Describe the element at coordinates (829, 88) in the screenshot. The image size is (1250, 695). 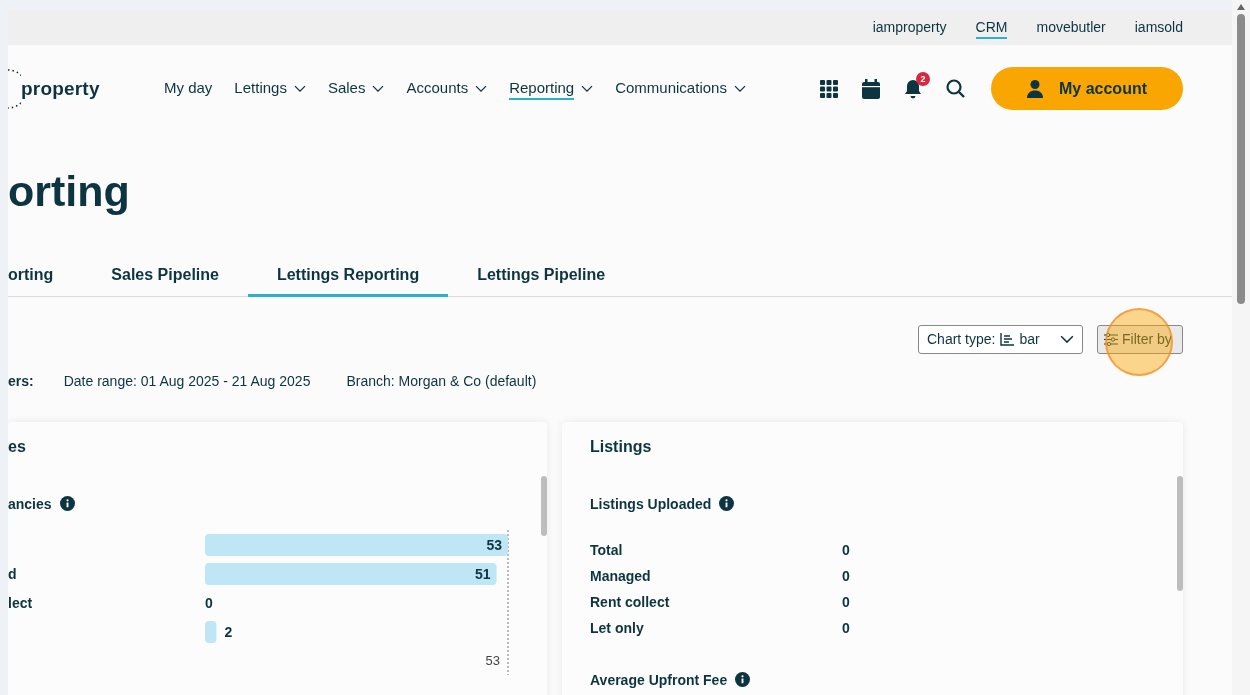
I see `apps-grid-icon` at that location.